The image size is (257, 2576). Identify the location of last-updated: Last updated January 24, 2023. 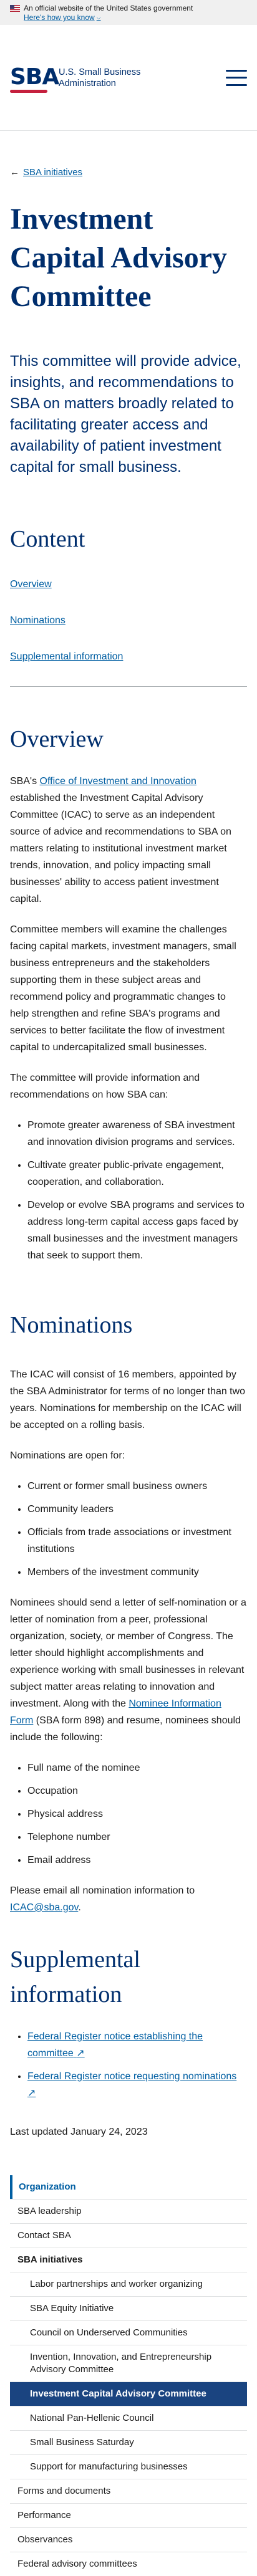
(79, 2132).